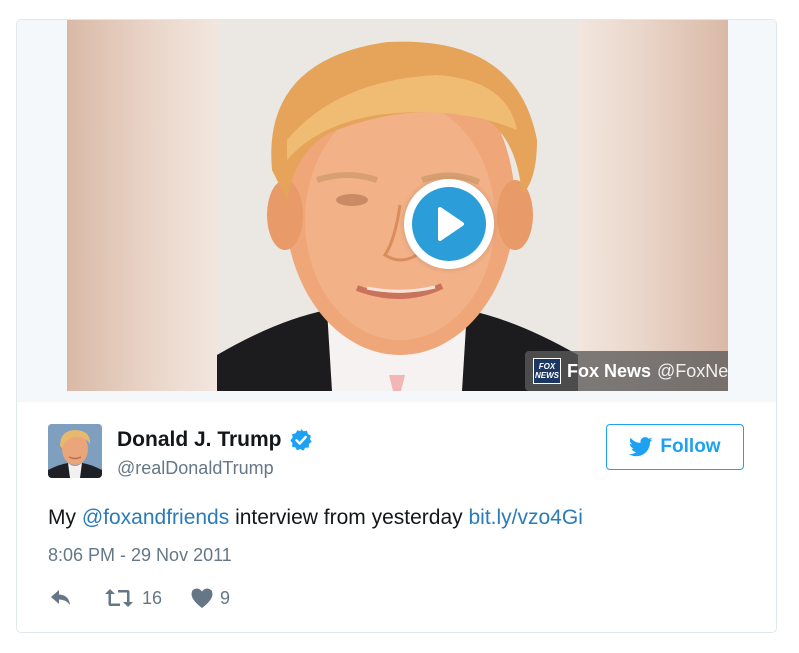 This screenshot has height=653, width=799. What do you see at coordinates (301, 440) in the screenshot?
I see `verified-badge-icon` at bounding box center [301, 440].